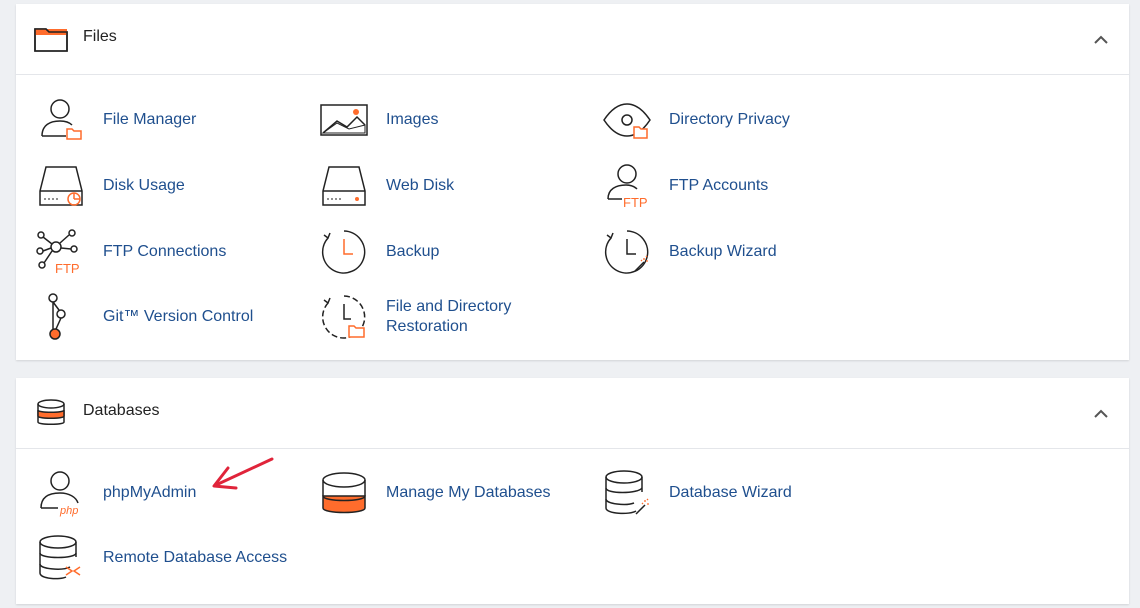 This screenshot has width=1140, height=608. I want to click on disk-usage-label: Disk Usage, so click(144, 185).